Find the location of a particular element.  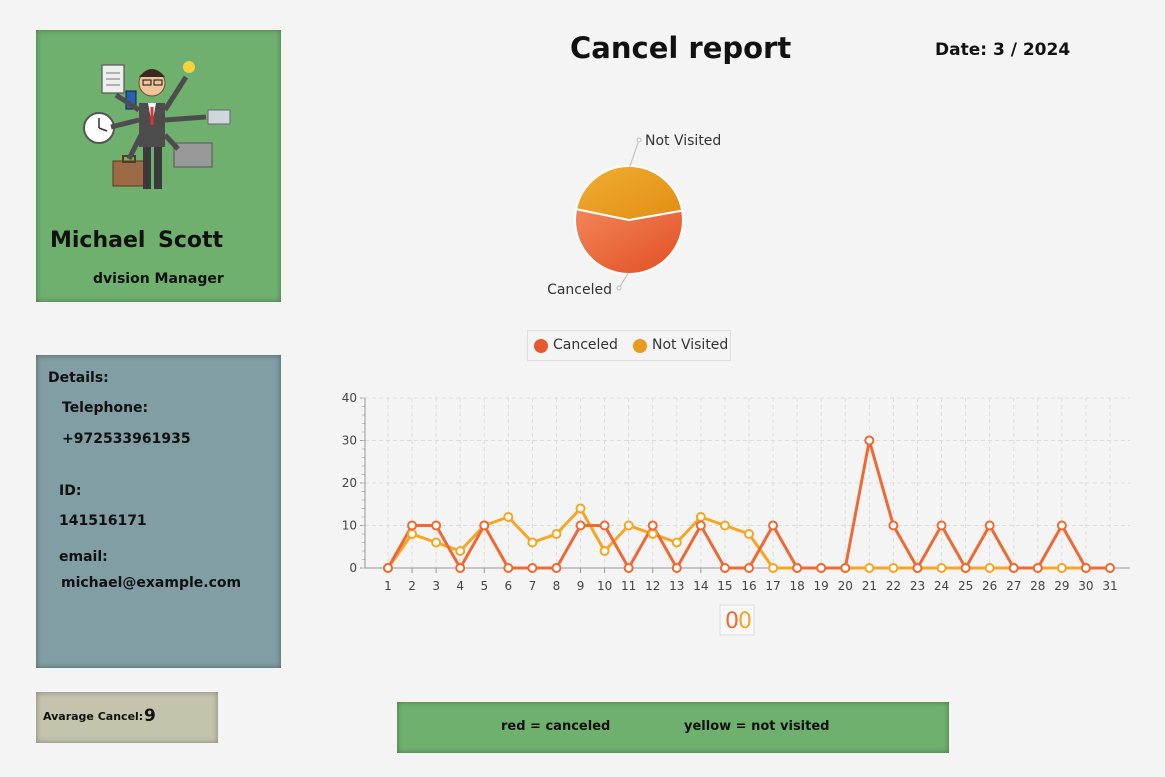

profile-first-name: Michael is located at coordinates (98, 240).